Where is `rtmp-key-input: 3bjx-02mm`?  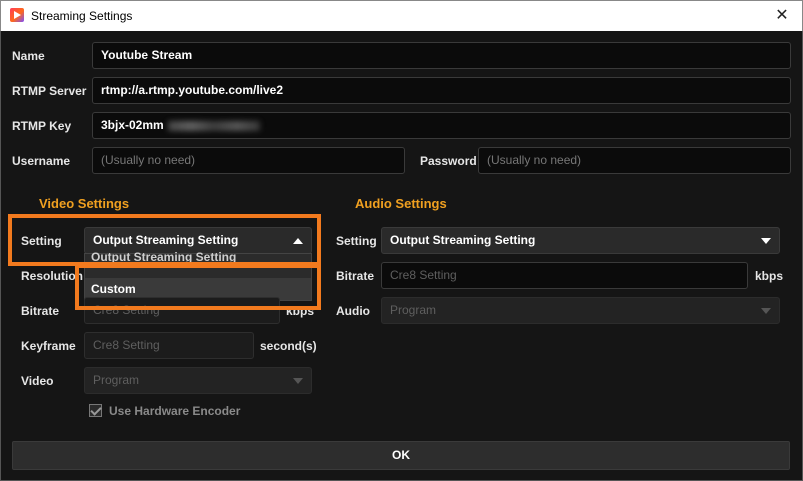 rtmp-key-input: 3bjx-02mm is located at coordinates (441, 125).